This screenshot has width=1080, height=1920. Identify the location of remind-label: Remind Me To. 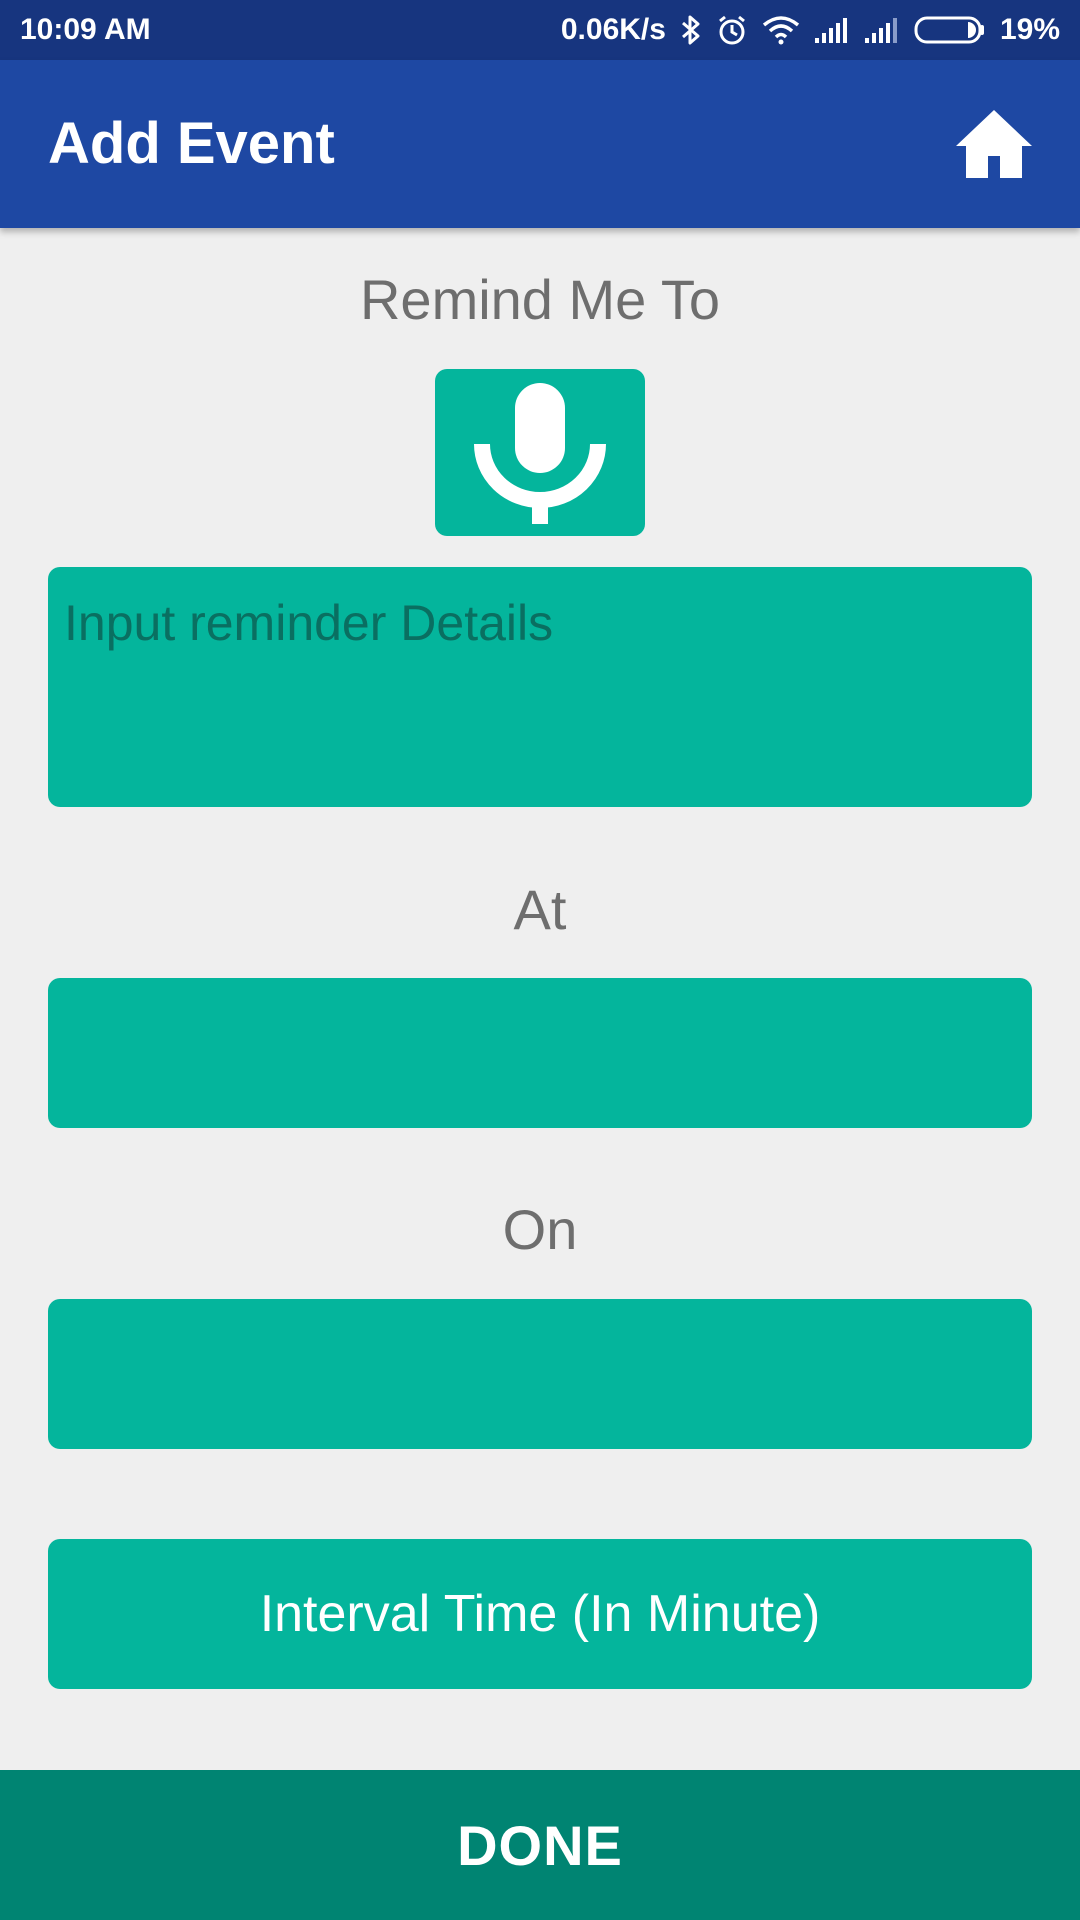
(539, 299).